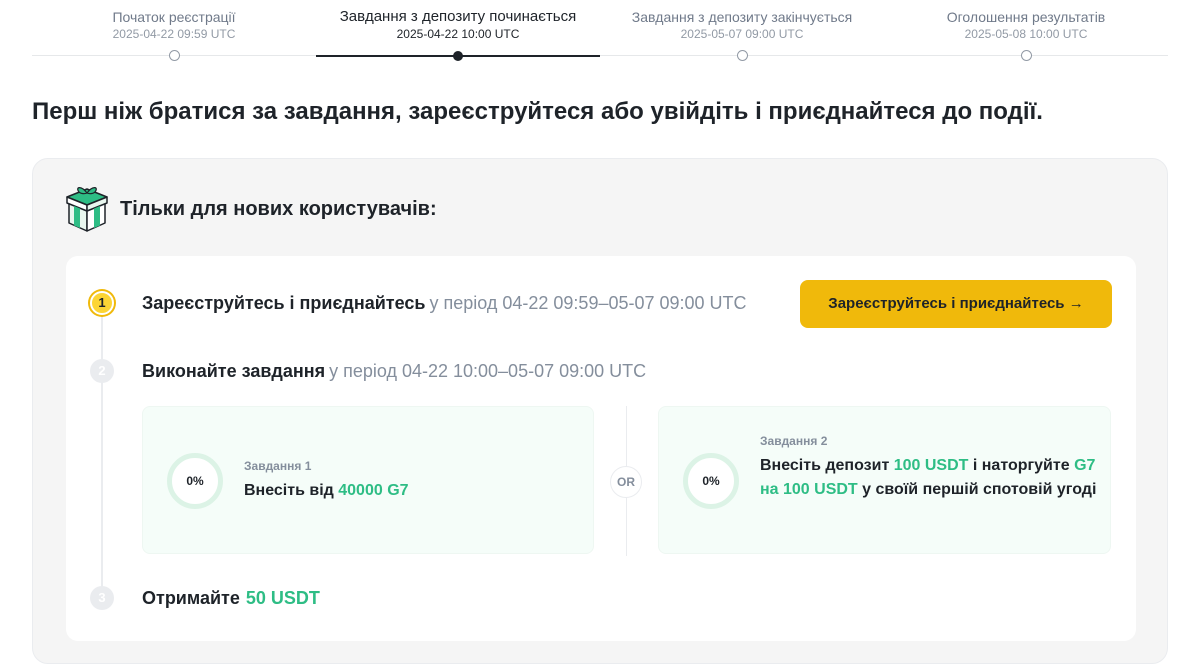 This screenshot has width=1190, height=671. I want to click on task-text-part: у своїй першій спотовій угоді, so click(977, 489).